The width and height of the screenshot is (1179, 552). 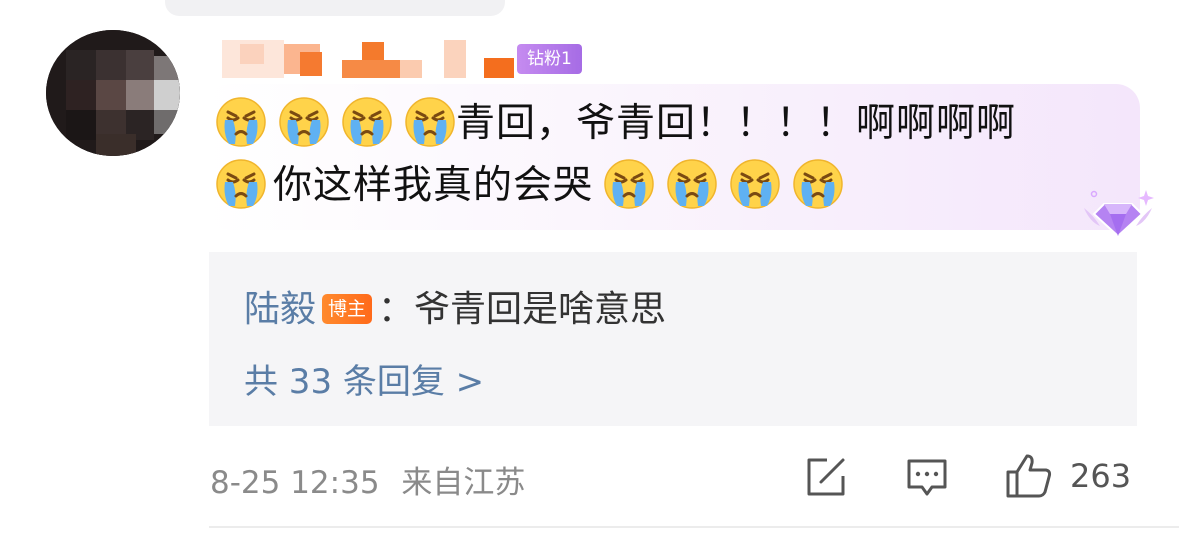 What do you see at coordinates (1101, 476) in the screenshot?
I see `like-count: 263` at bounding box center [1101, 476].